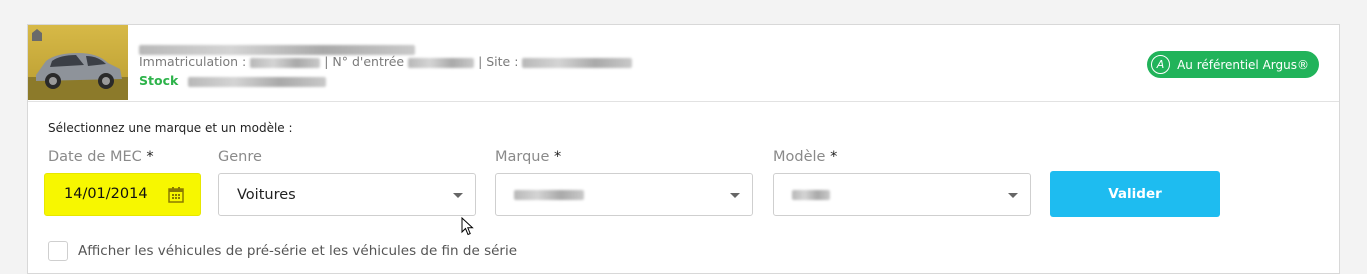 Image resolution: width=1367 pixels, height=274 pixels. I want to click on marque-label: Marque *, so click(528, 157).